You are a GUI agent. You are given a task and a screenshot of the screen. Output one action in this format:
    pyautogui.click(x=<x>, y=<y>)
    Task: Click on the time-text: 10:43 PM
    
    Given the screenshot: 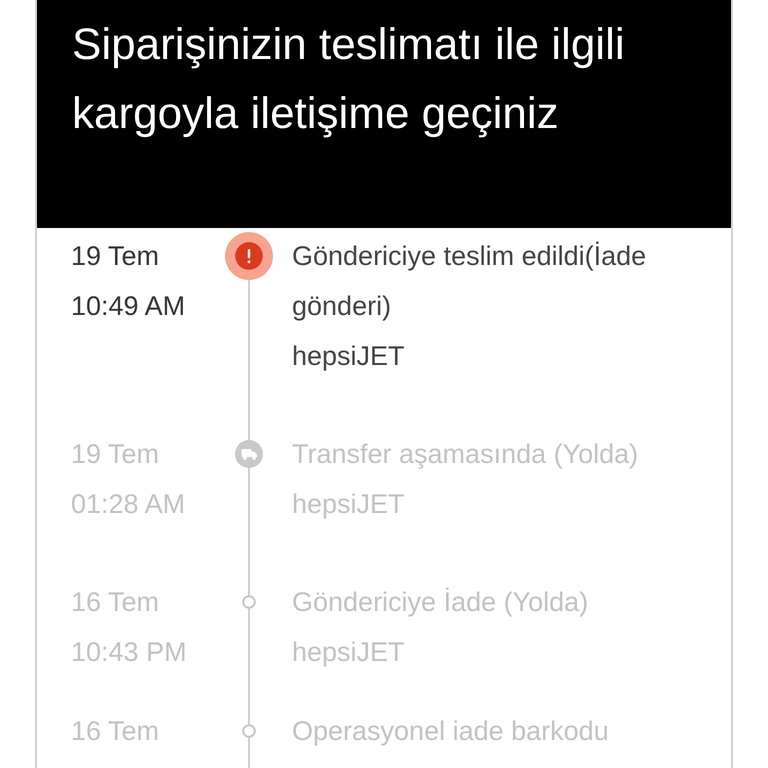 What is the action you would take?
    pyautogui.click(x=129, y=652)
    